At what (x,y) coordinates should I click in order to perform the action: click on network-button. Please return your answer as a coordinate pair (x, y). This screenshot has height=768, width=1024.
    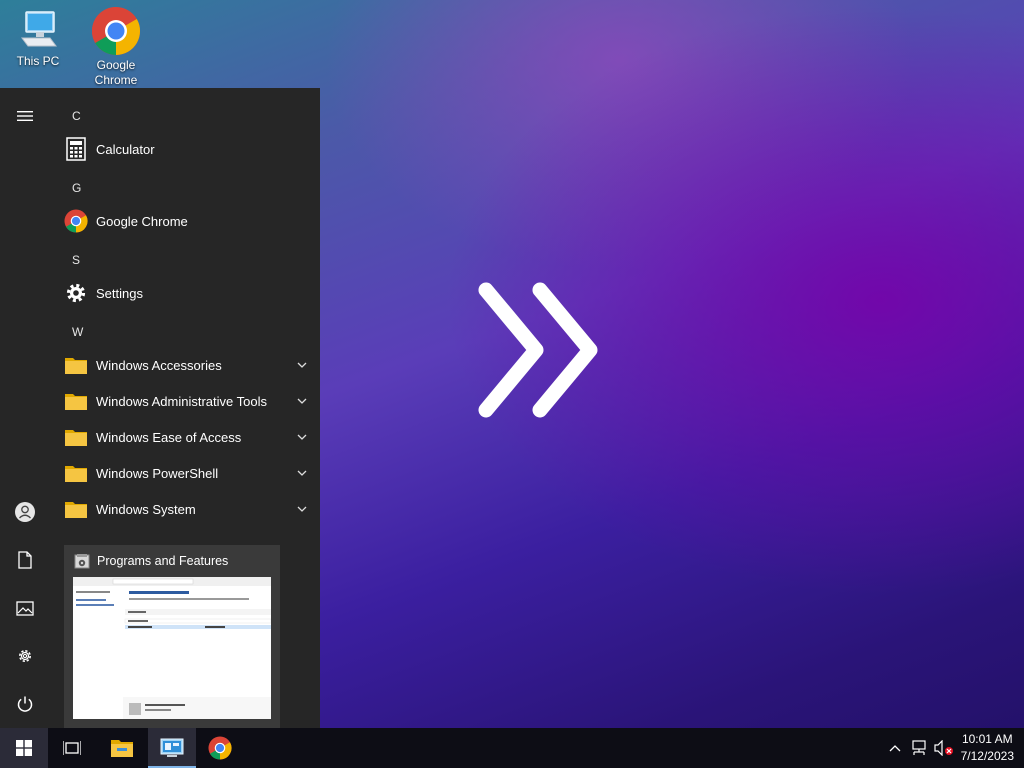
    Looking at the image, I should click on (919, 748).